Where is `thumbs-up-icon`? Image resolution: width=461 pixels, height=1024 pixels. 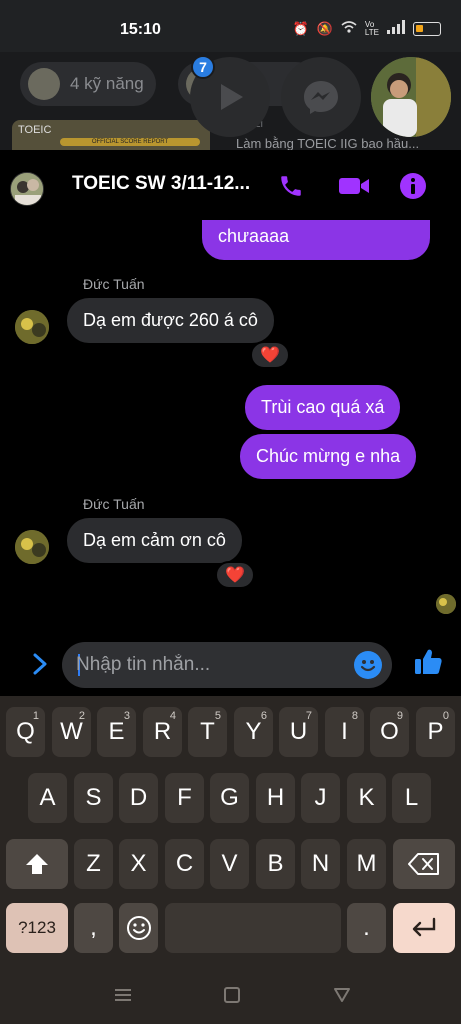 thumbs-up-icon is located at coordinates (428, 661).